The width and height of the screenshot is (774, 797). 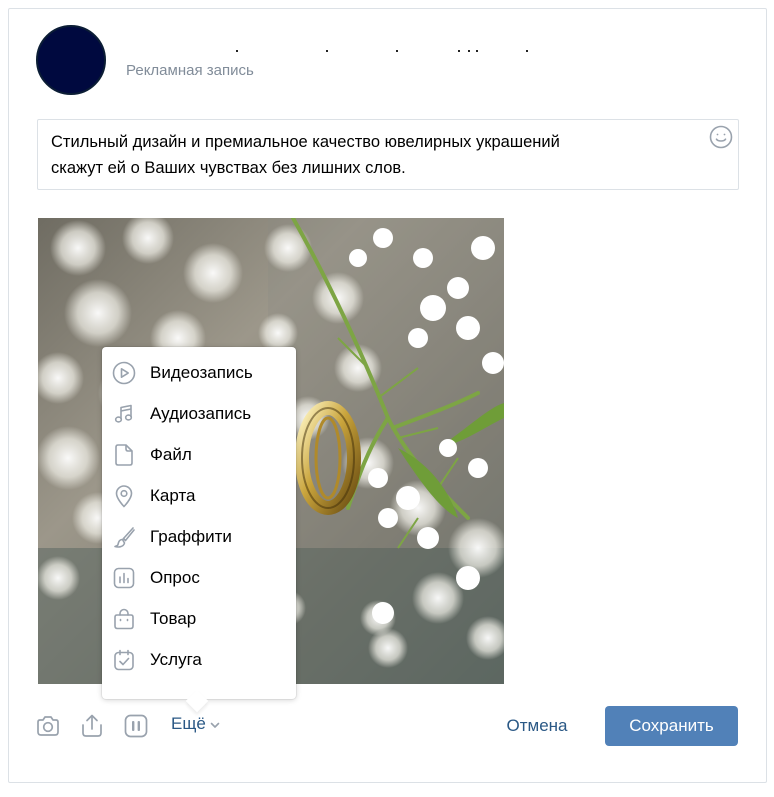 I want to click on author-name-obscured, so click(x=386, y=51).